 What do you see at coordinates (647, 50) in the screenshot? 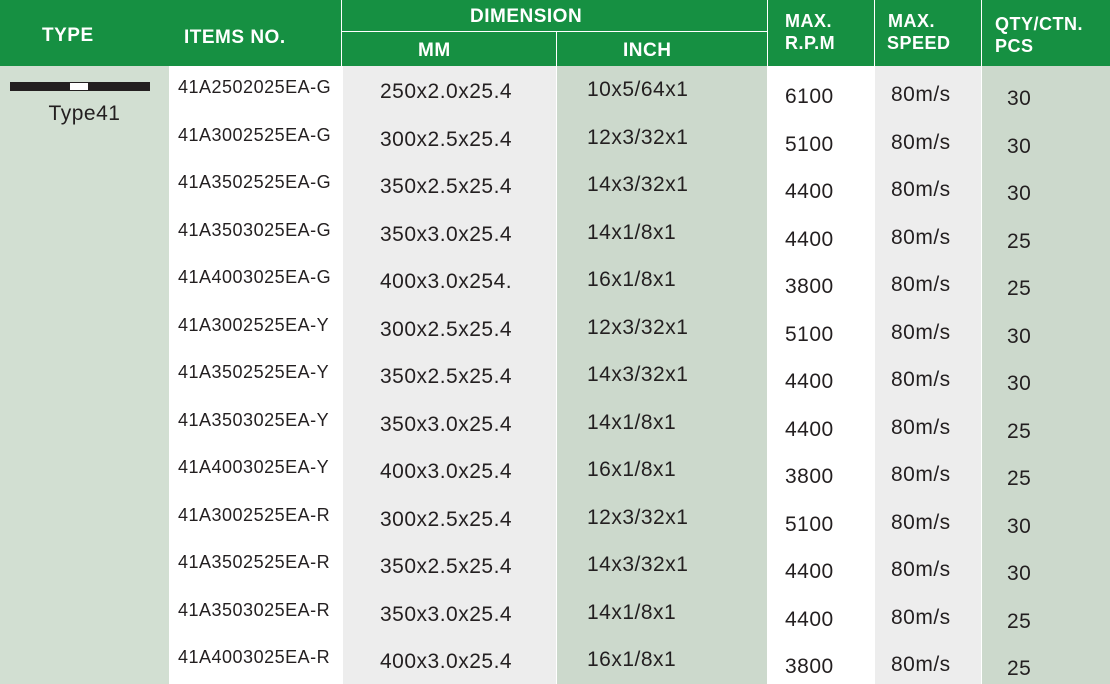
I see `header-inch: INCH` at bounding box center [647, 50].